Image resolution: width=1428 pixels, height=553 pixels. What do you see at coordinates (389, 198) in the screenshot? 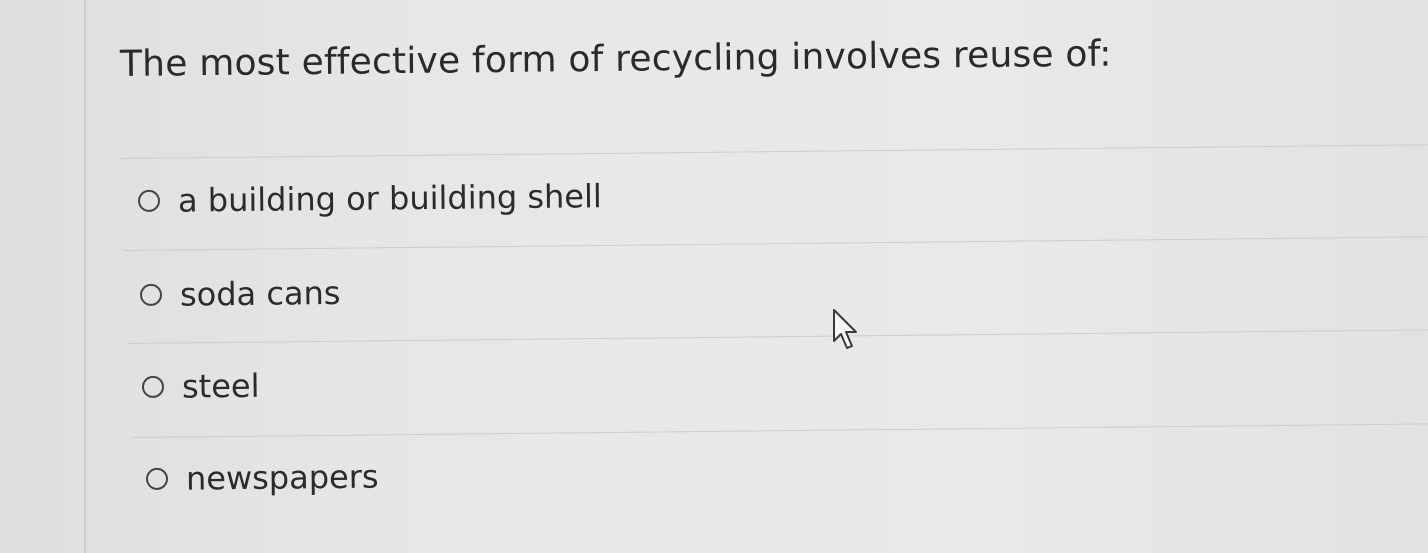
I see `answer-label: a building or building shell` at bounding box center [389, 198].